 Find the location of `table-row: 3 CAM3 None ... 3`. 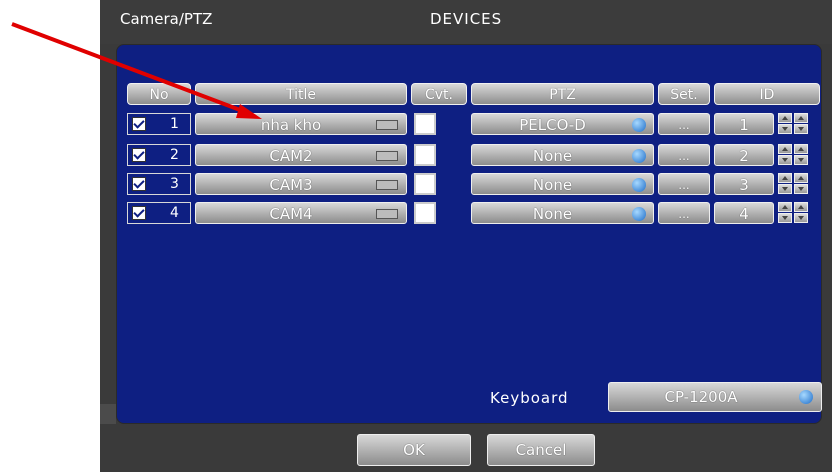

table-row: 3 CAM3 None ... 3 is located at coordinates (416, 184).